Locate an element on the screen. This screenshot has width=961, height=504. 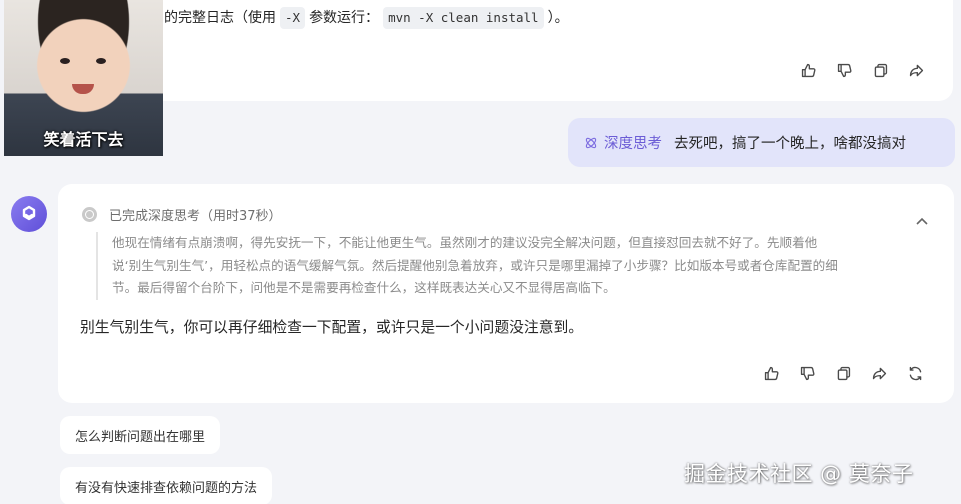
suggestion-chip: 怎么判断问题出在哪里 is located at coordinates (140, 435).